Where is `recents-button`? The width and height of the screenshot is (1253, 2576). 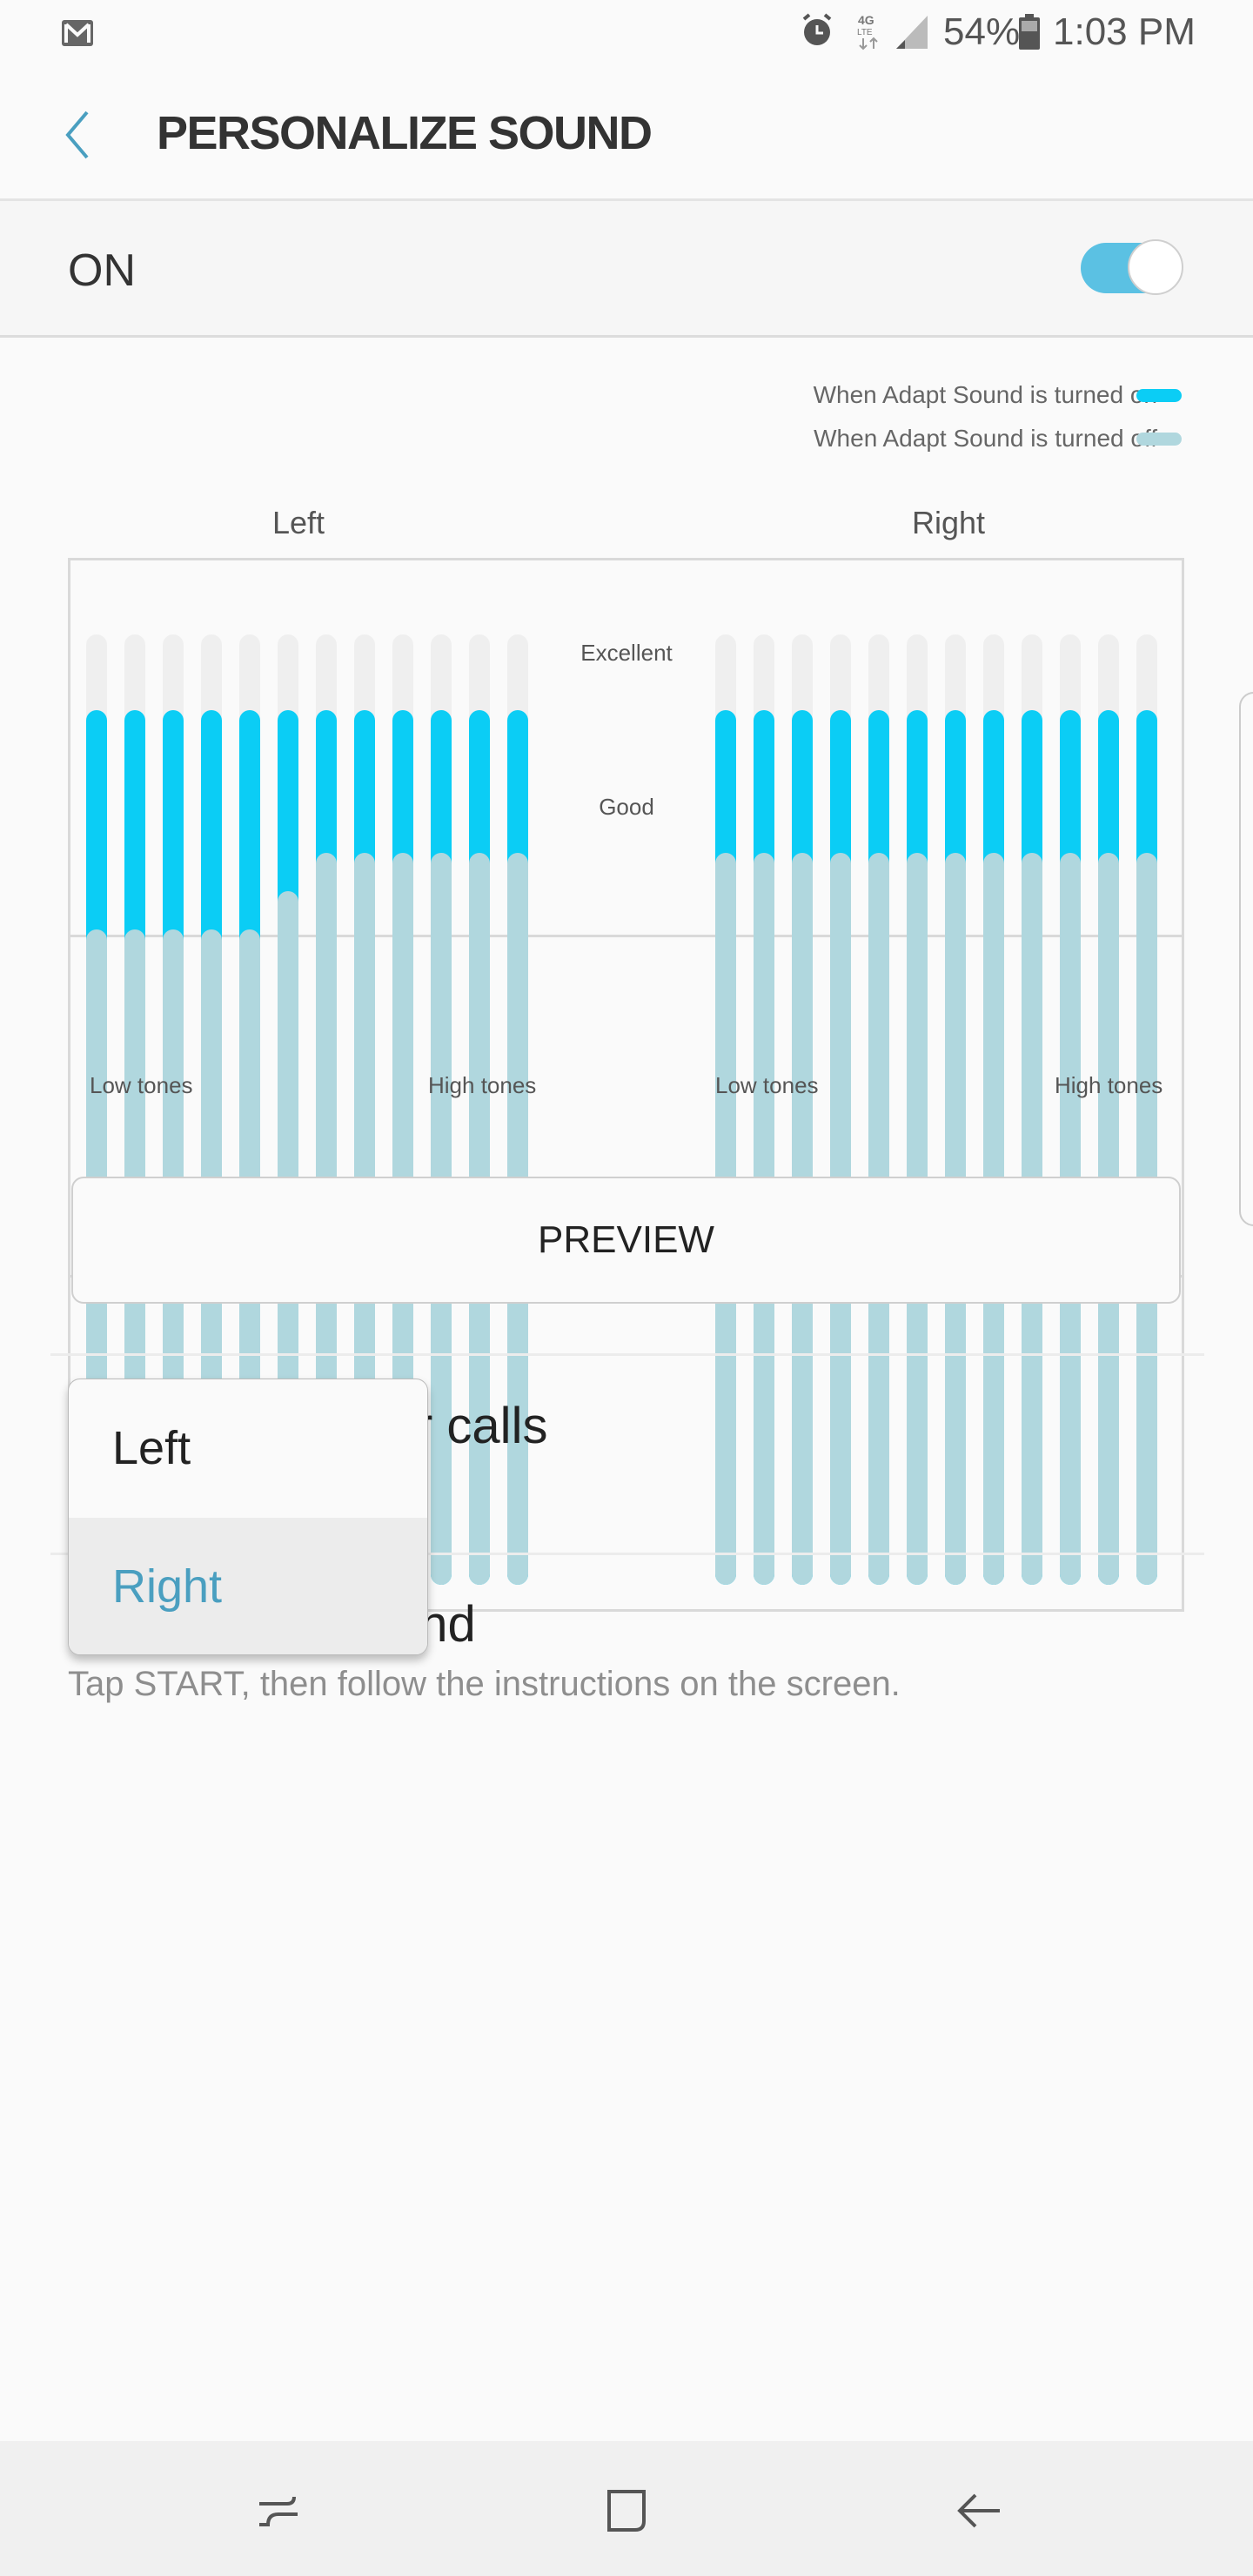 recents-button is located at coordinates (278, 2511).